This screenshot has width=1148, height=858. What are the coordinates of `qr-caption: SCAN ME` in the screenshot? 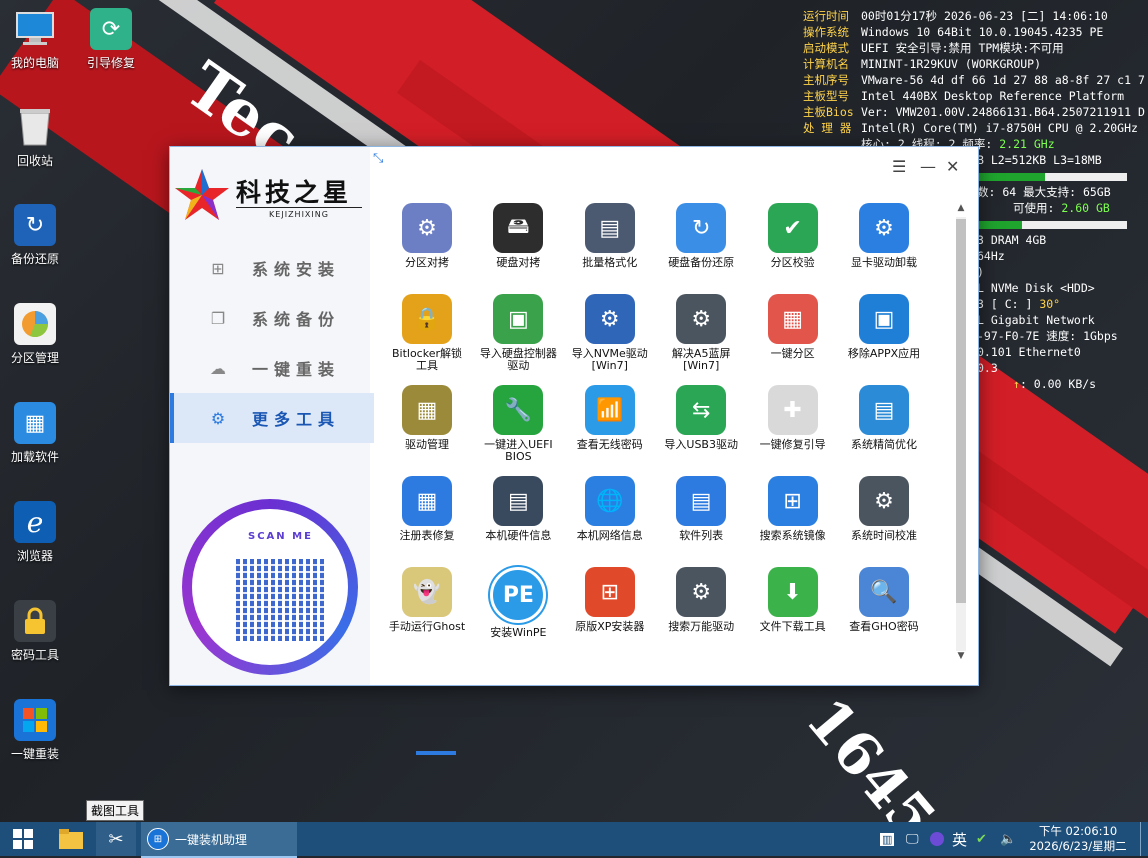 It's located at (280, 536).